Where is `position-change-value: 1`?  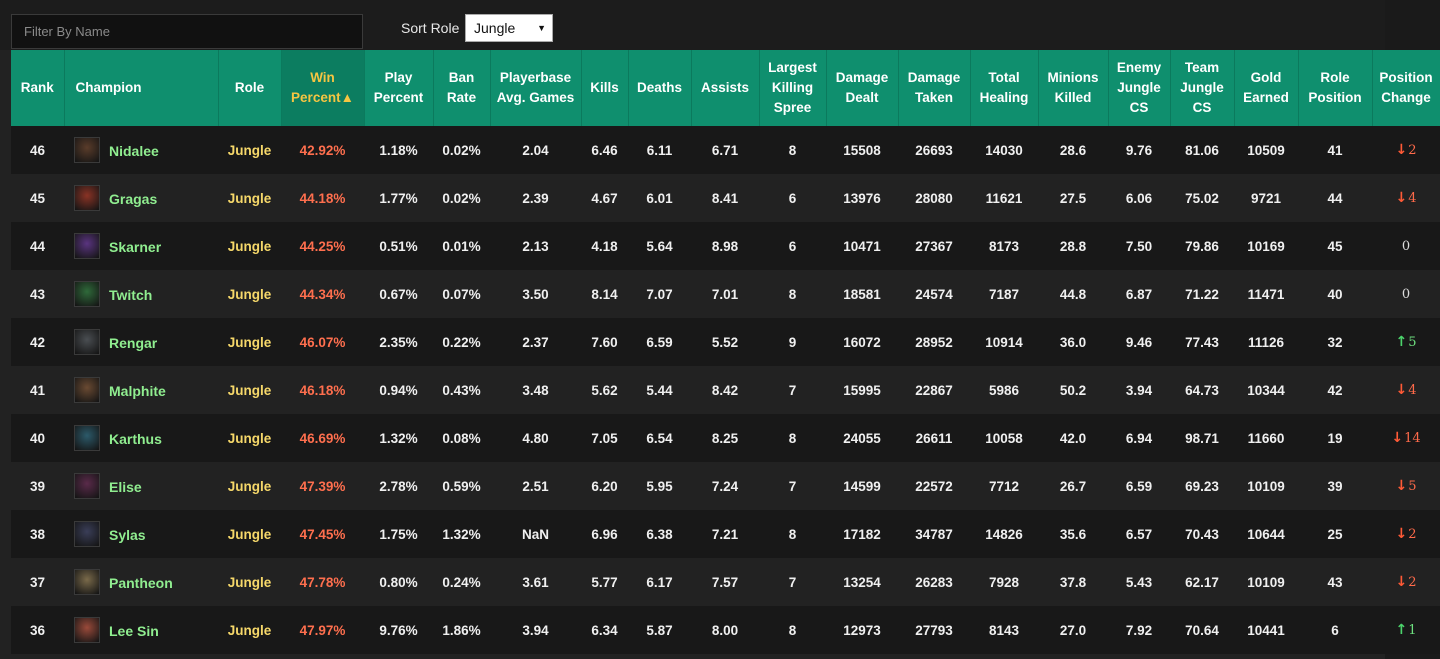 position-change-value: 1 is located at coordinates (1412, 630).